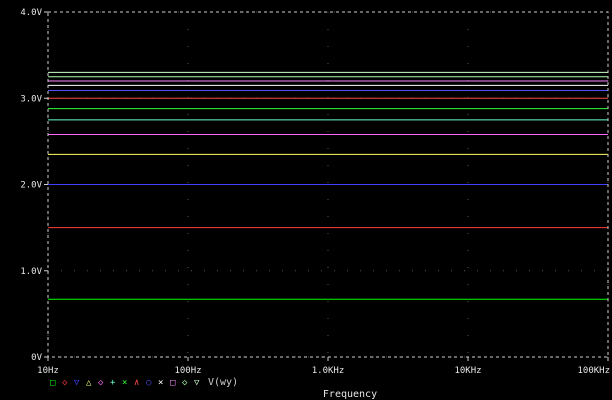  I want to click on y-tick-label: 1.0V, so click(31, 272).